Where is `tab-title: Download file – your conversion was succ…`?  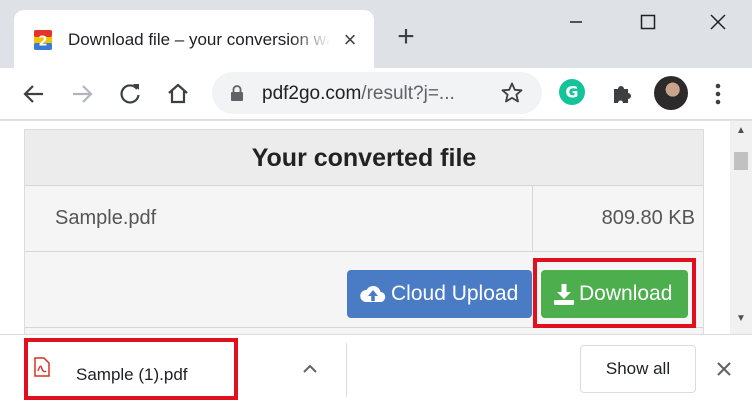 tab-title: Download file – your conversion was succ… is located at coordinates (199, 39).